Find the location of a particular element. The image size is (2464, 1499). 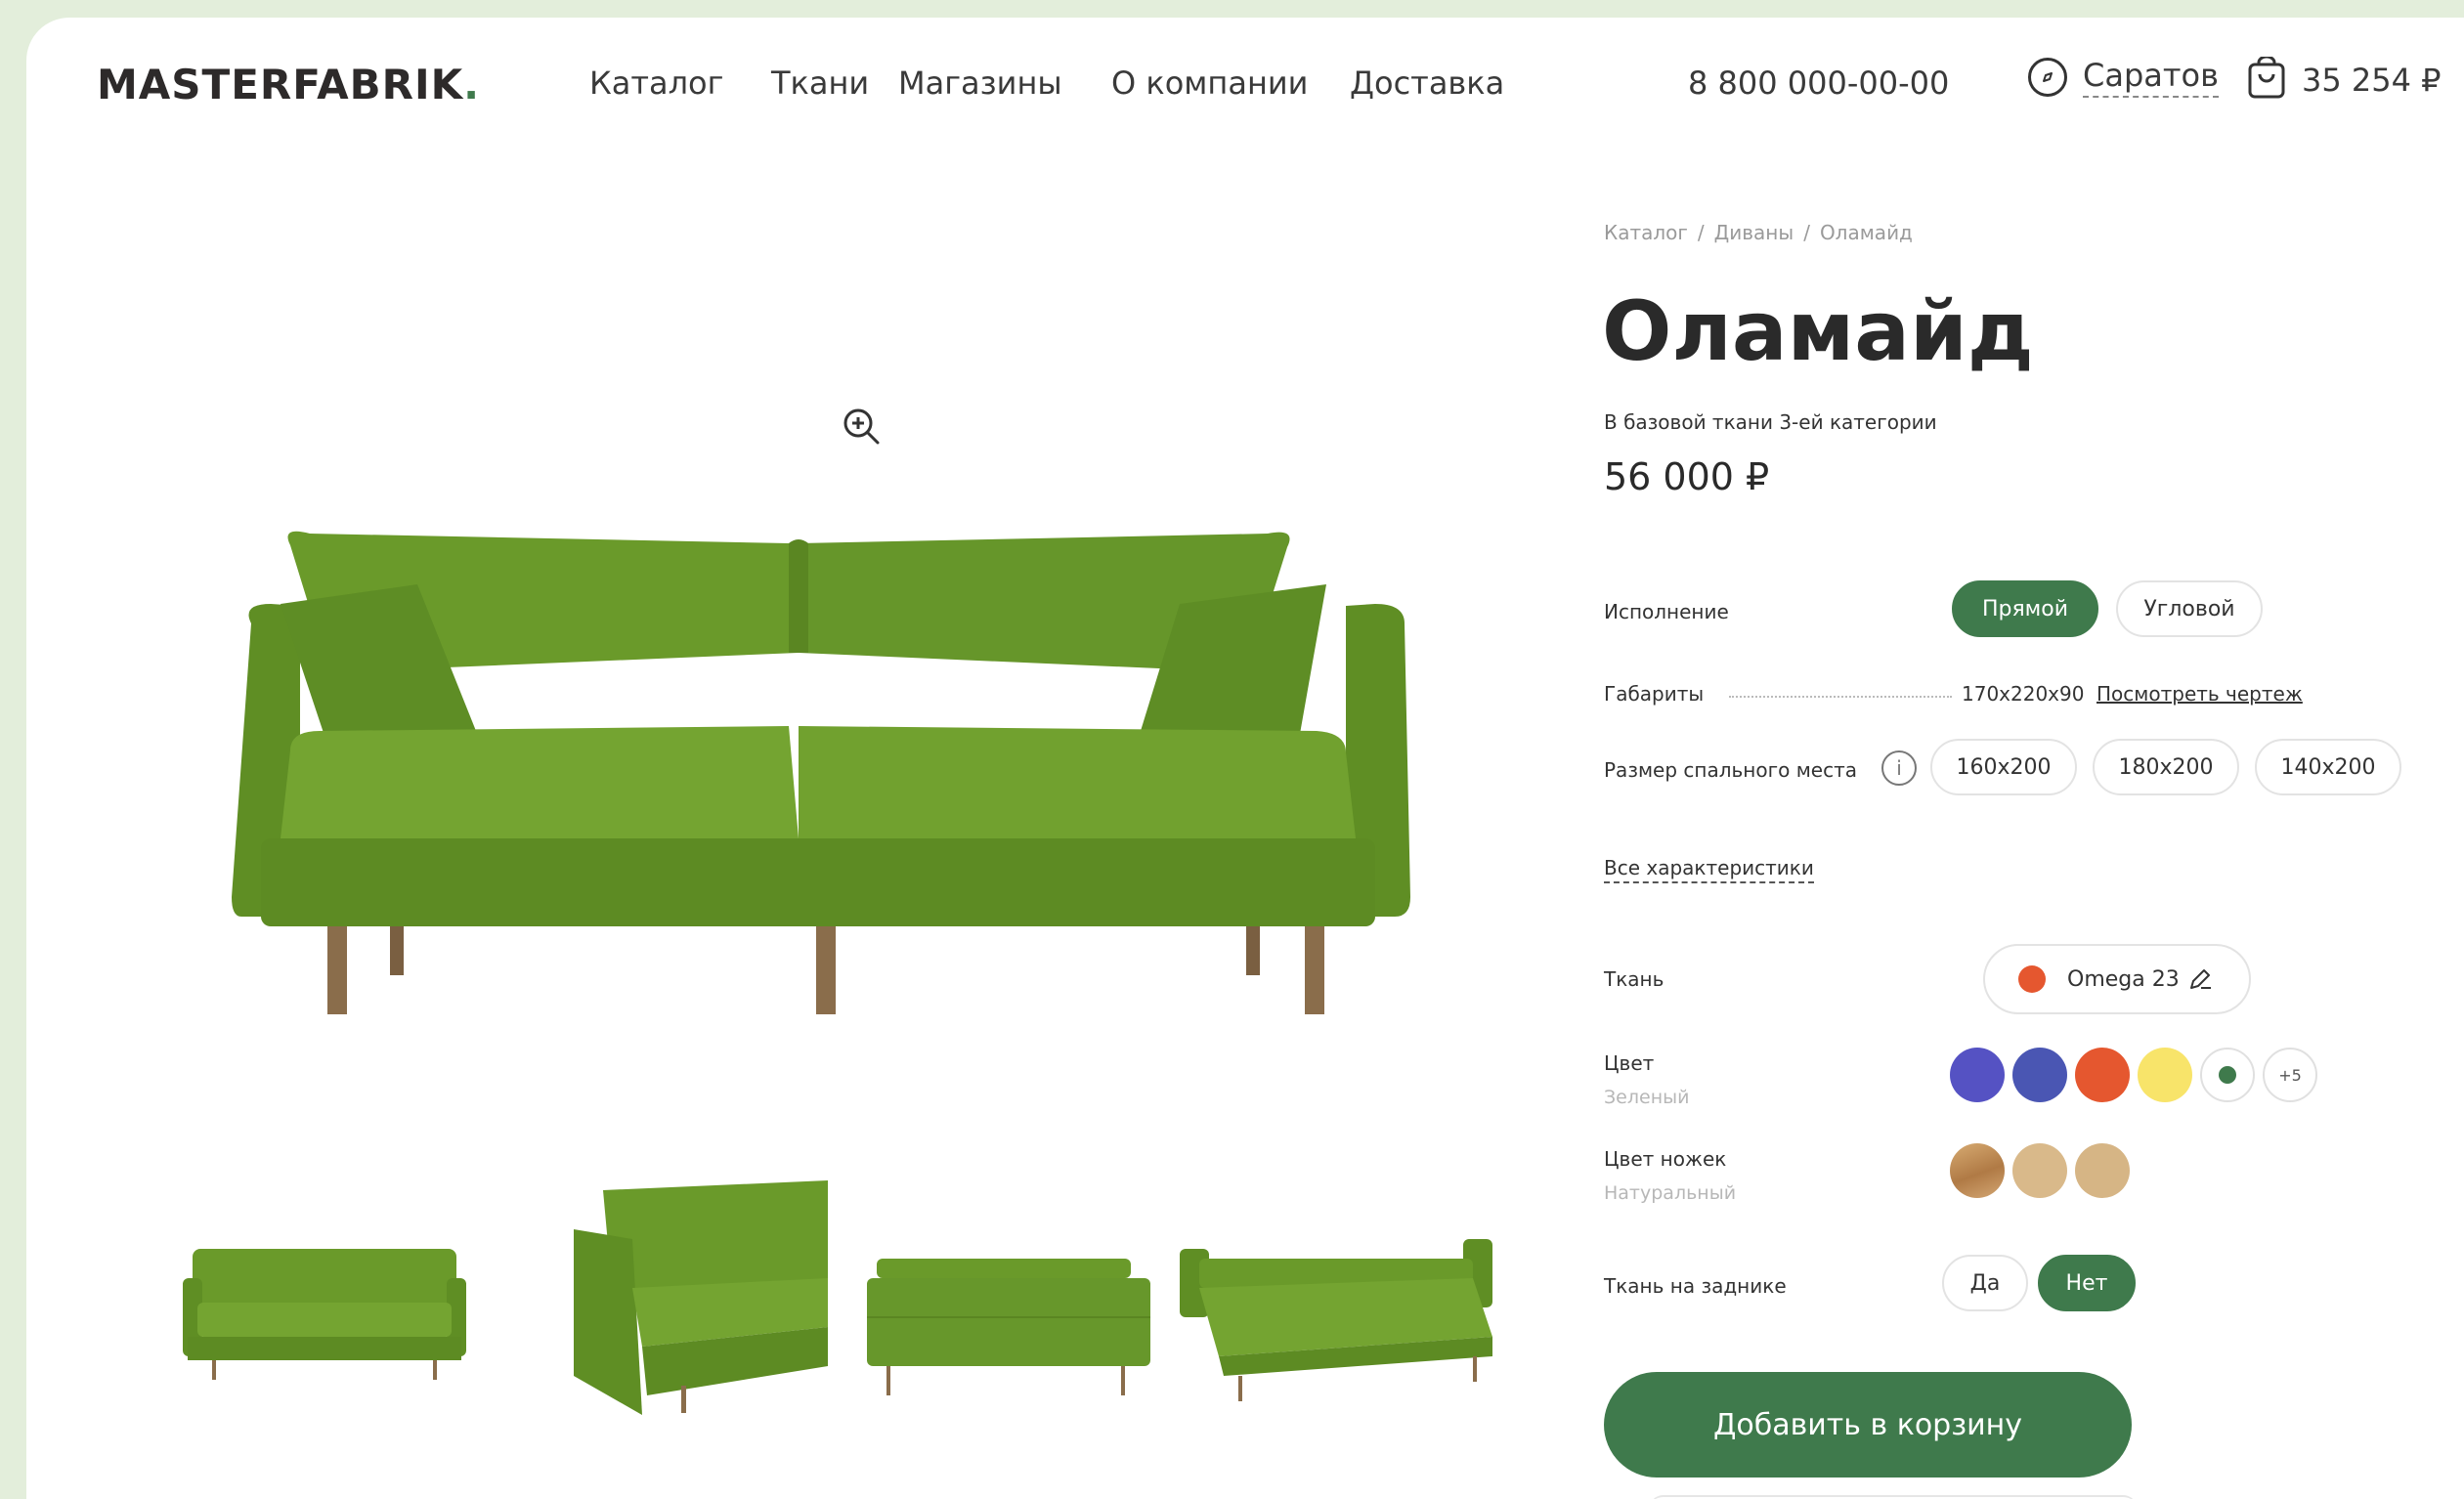

city-name: Саратов is located at coordinates (2151, 77).